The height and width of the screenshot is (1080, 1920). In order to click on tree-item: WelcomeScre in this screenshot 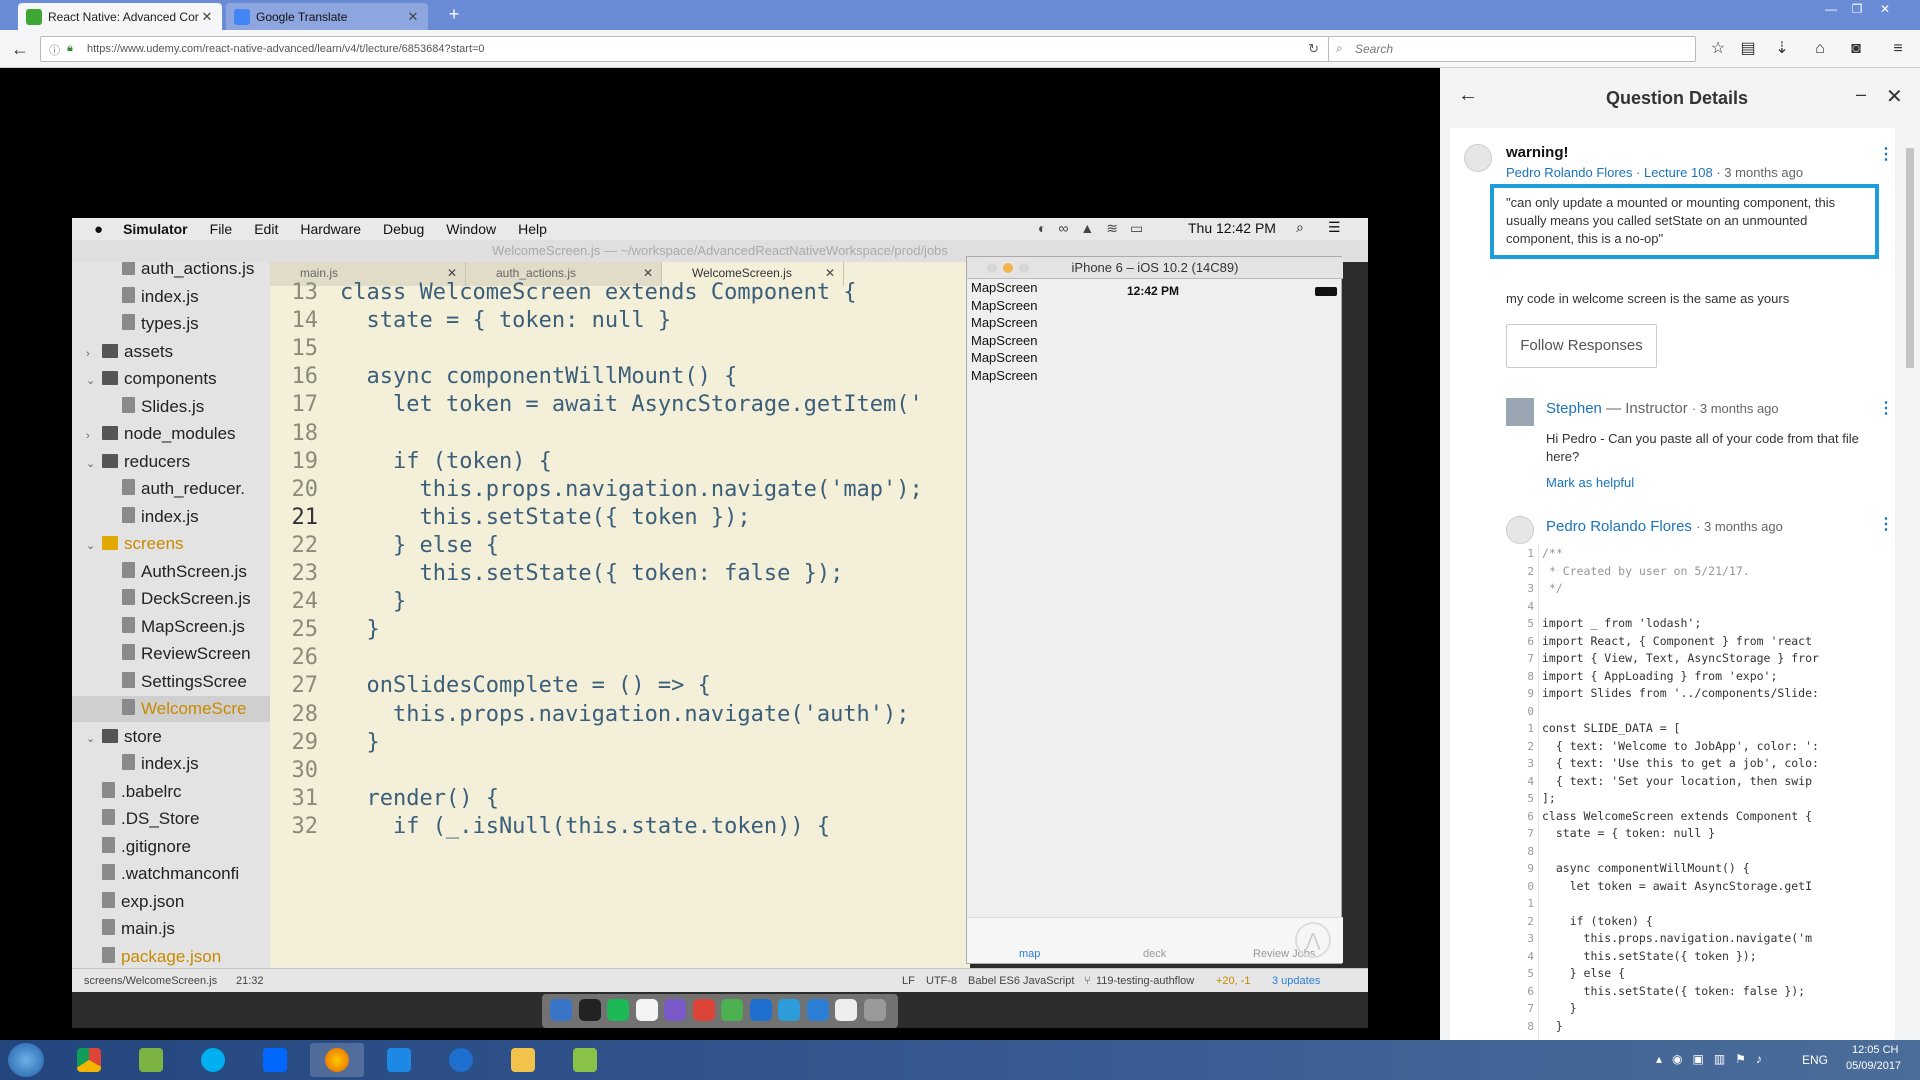, I will do `click(171, 709)`.